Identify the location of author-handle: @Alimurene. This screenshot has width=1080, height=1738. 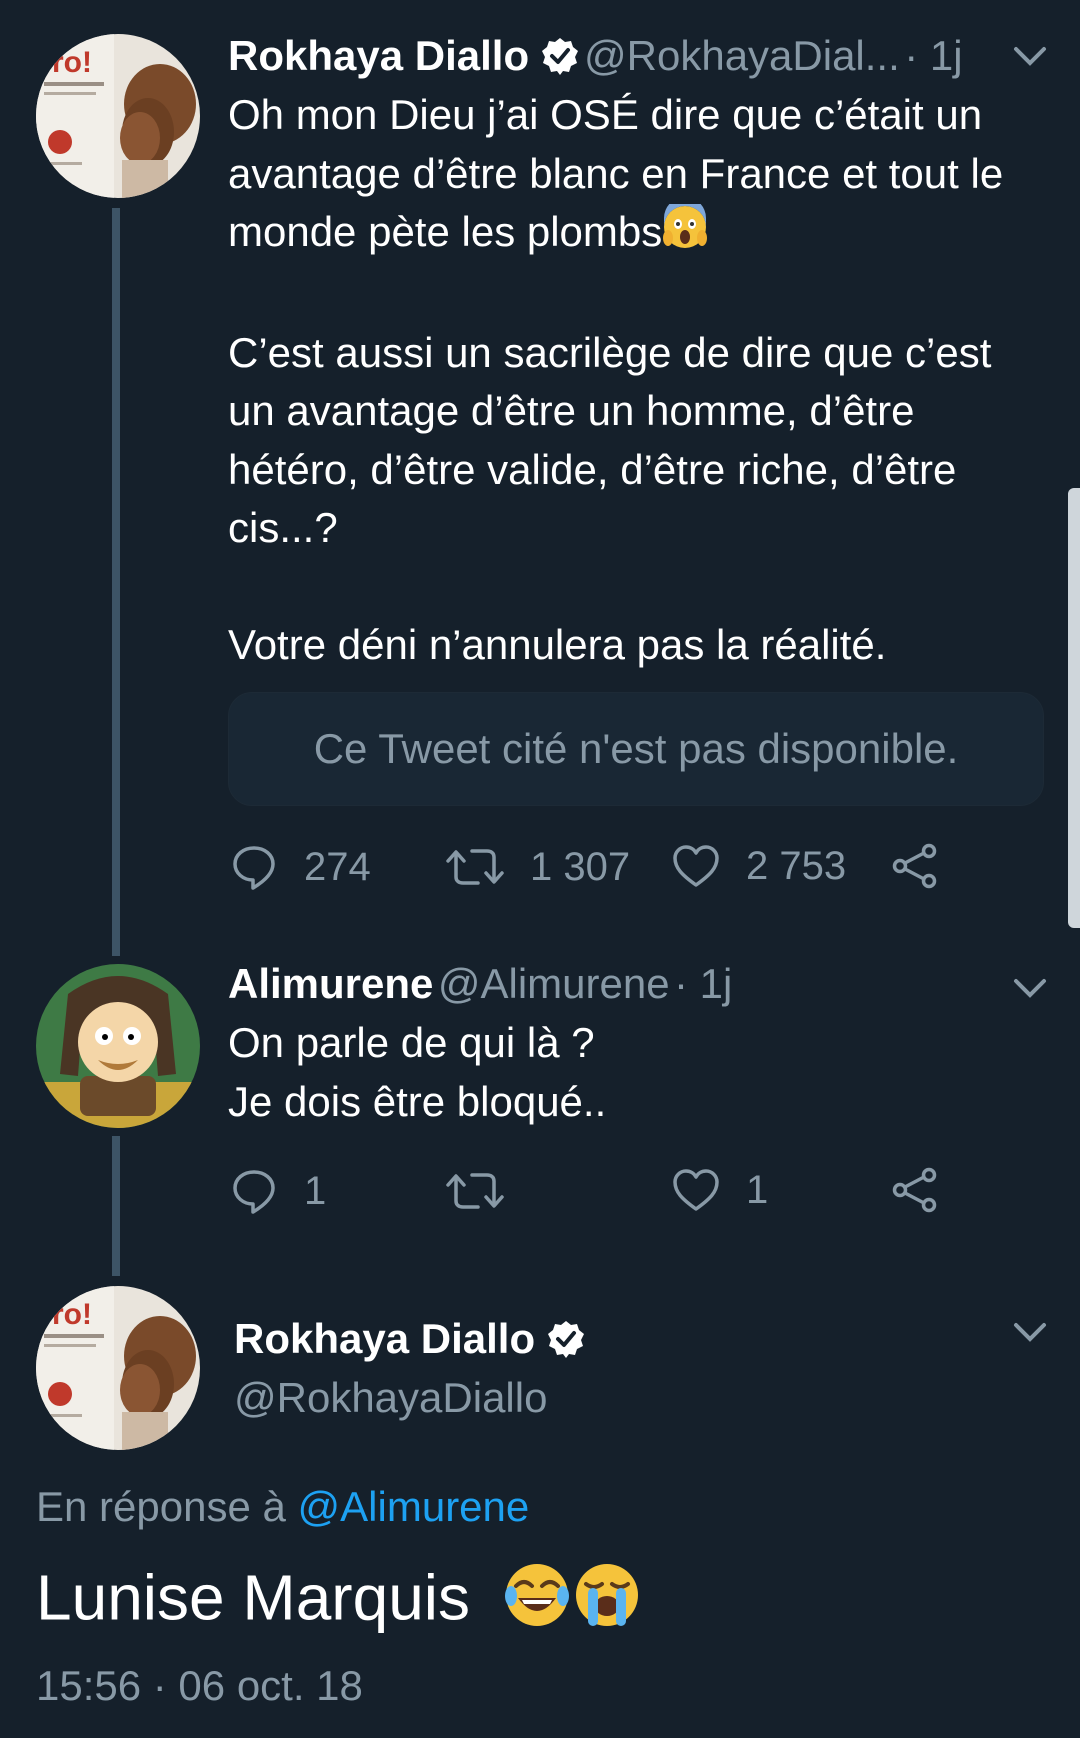
(554, 983).